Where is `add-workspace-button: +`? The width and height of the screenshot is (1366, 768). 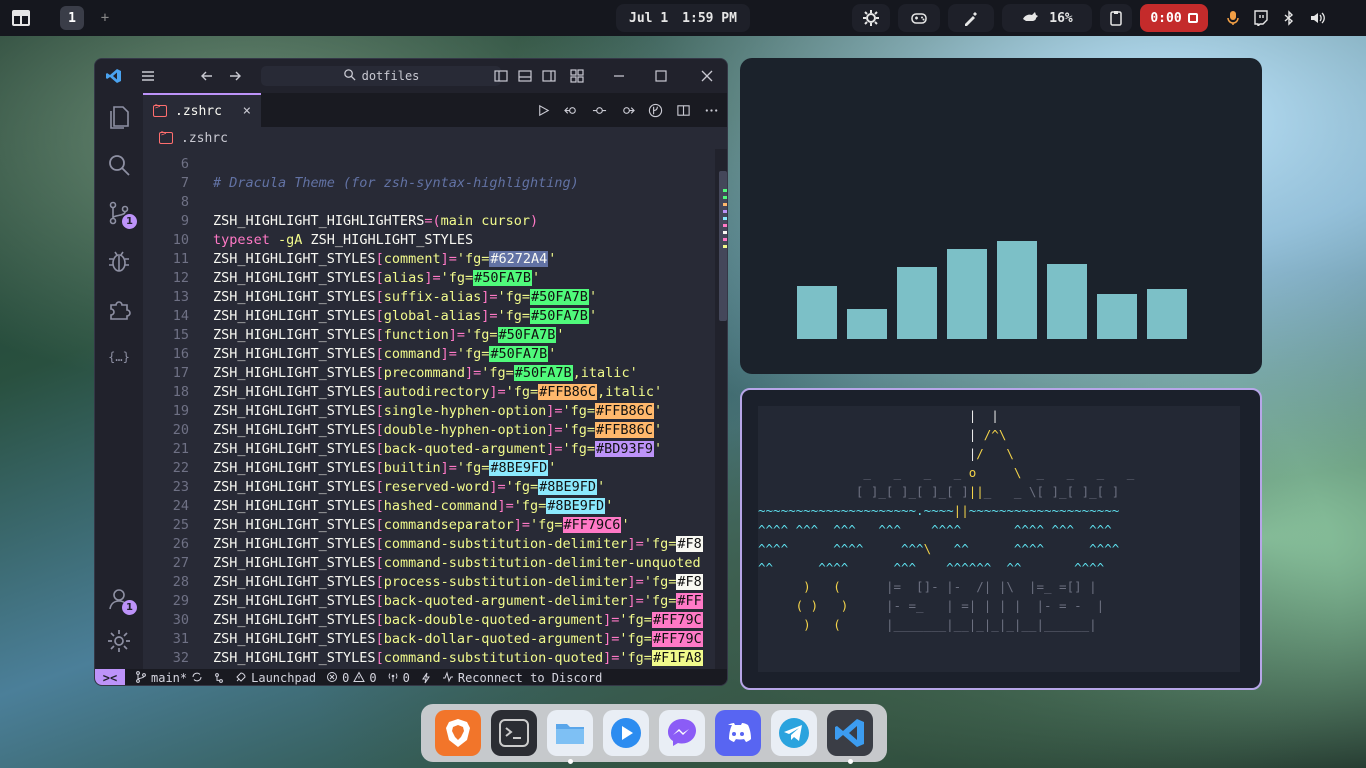 add-workspace-button: + is located at coordinates (105, 18).